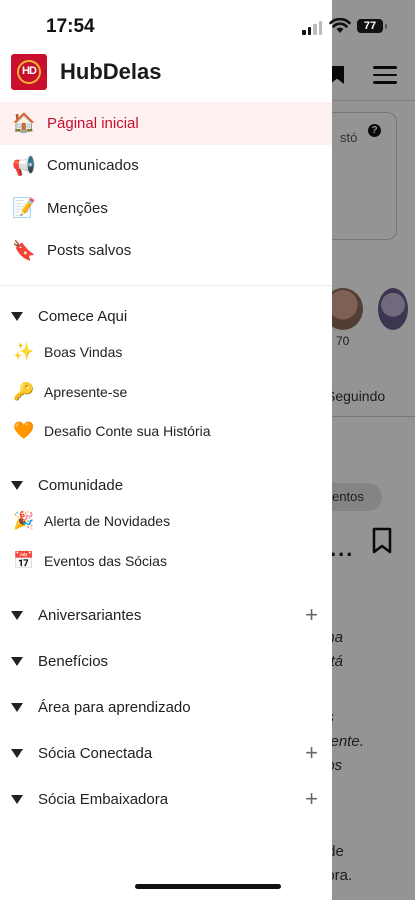  I want to click on channel-label: Boas Vindas, so click(83, 352).